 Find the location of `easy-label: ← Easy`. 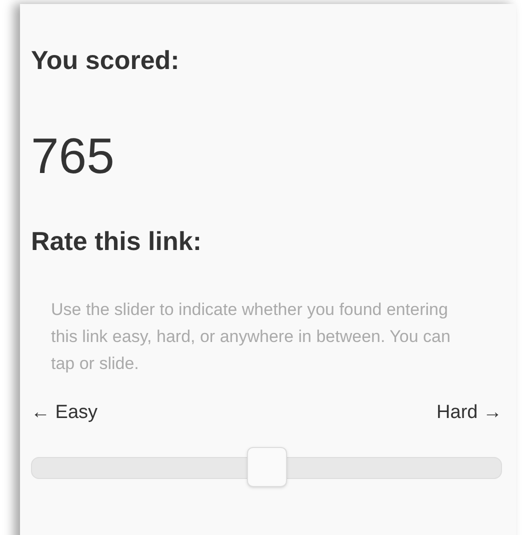

easy-label: ← Easy is located at coordinates (64, 413).